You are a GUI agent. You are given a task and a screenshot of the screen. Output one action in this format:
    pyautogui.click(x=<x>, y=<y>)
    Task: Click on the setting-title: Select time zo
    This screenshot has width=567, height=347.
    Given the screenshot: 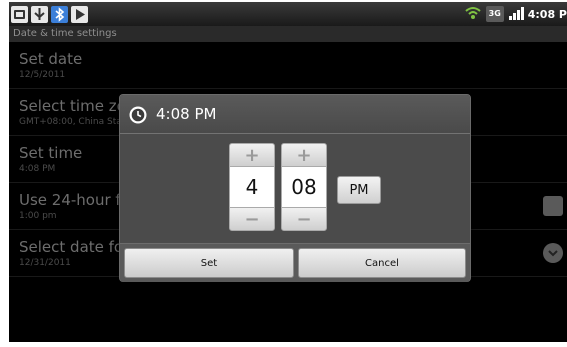 What is the action you would take?
    pyautogui.click(x=72, y=106)
    